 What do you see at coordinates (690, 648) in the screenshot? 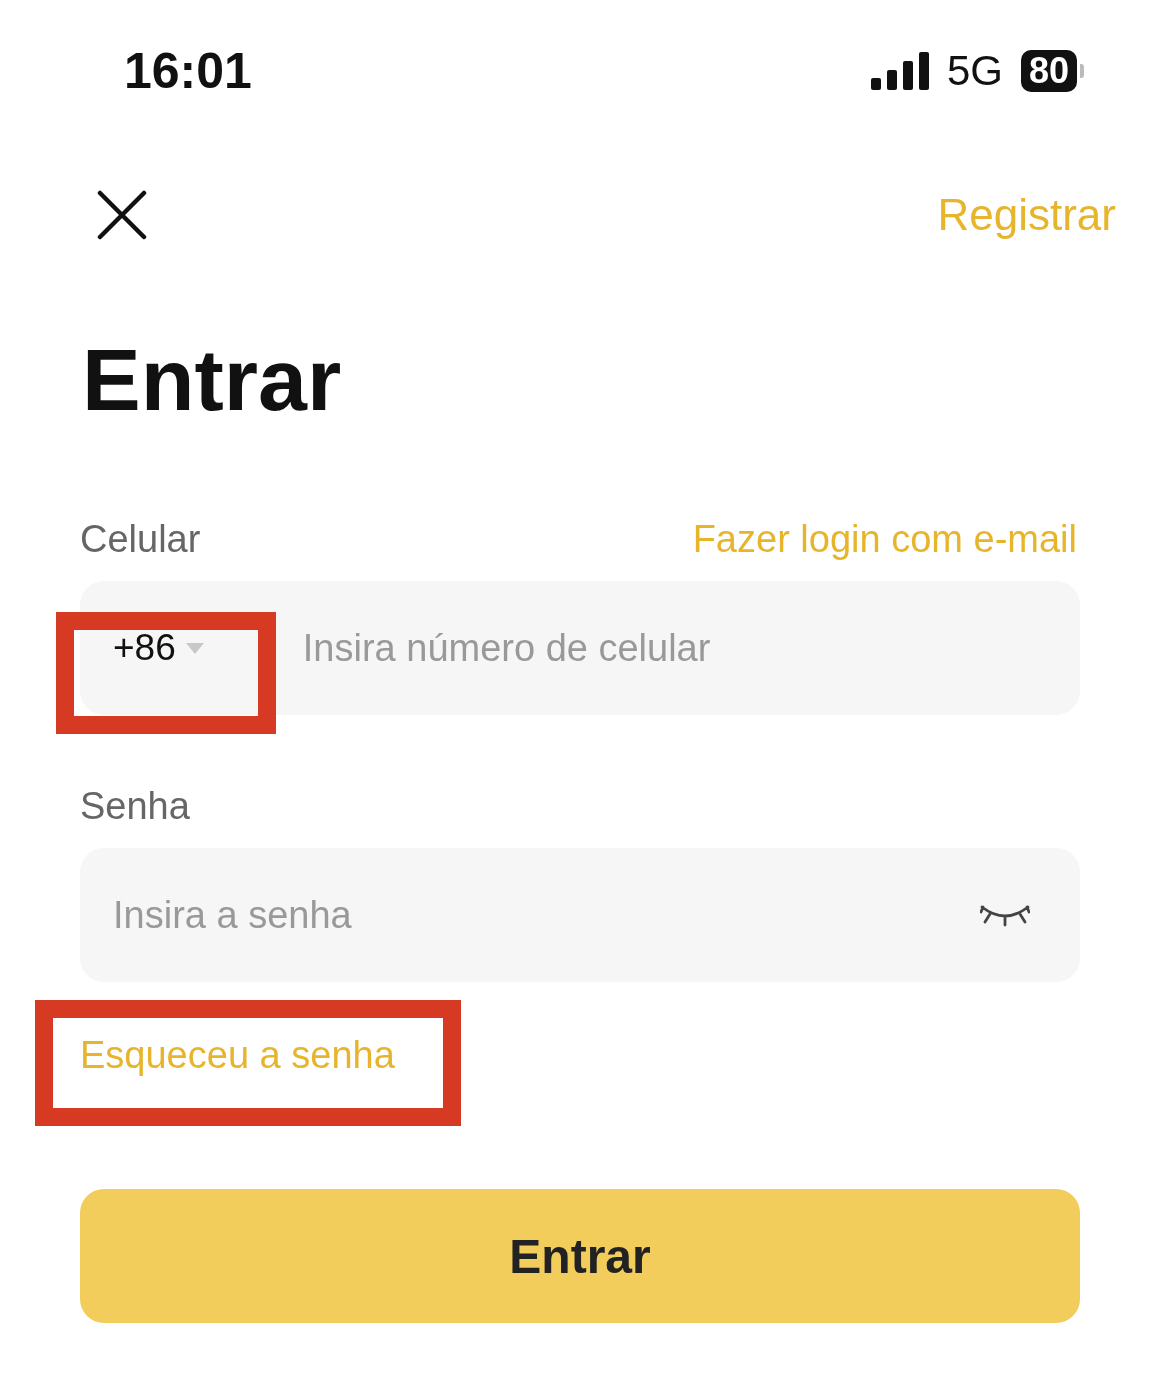
I see `phone-number-input: Insira número de celular` at bounding box center [690, 648].